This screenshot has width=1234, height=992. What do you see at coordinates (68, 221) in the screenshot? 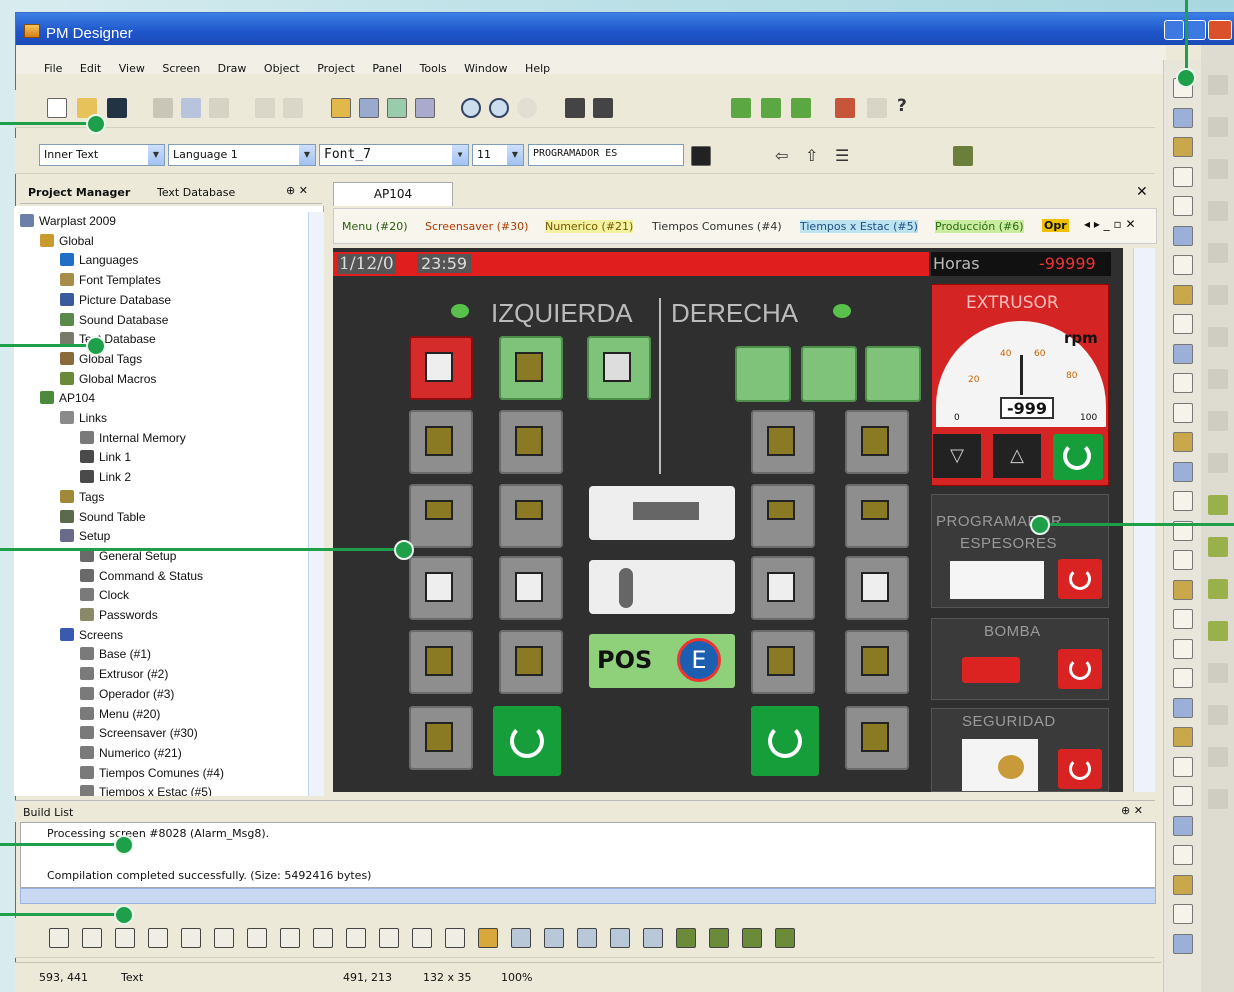
I see `tree-item: Warplast 2009` at bounding box center [68, 221].